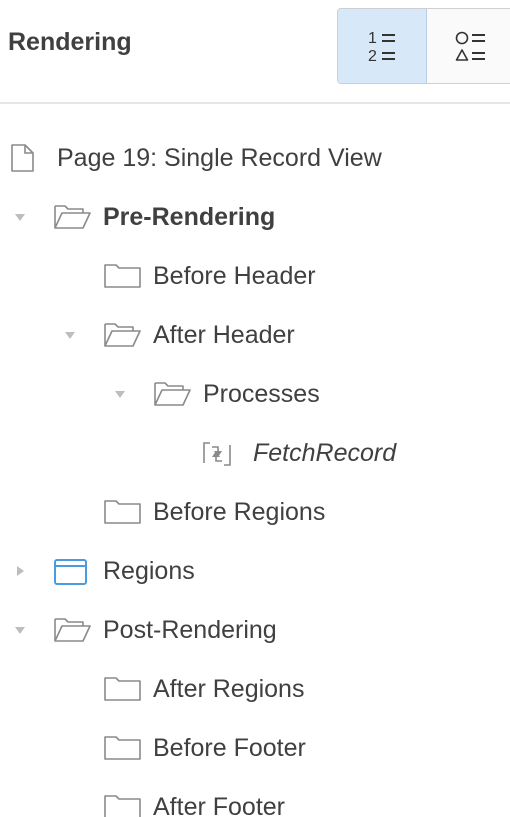 This screenshot has width=510, height=817. I want to click on panel-title: Rendering, so click(70, 42).